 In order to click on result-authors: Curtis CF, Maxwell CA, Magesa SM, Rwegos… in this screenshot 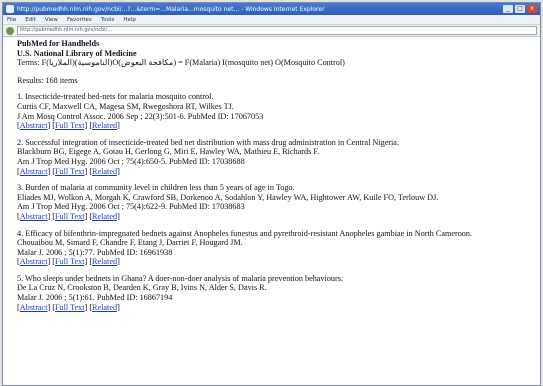, I will do `click(125, 106)`.